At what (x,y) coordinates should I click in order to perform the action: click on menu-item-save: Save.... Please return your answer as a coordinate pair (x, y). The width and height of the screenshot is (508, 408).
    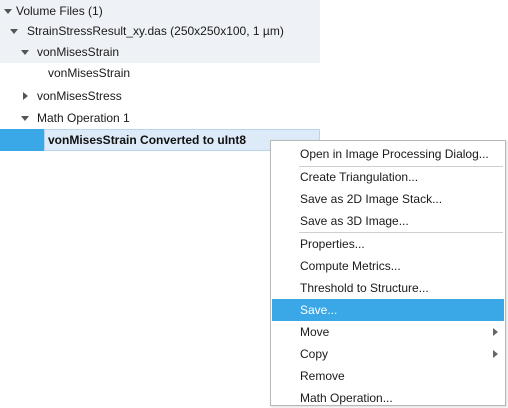
    Looking at the image, I should click on (388, 310).